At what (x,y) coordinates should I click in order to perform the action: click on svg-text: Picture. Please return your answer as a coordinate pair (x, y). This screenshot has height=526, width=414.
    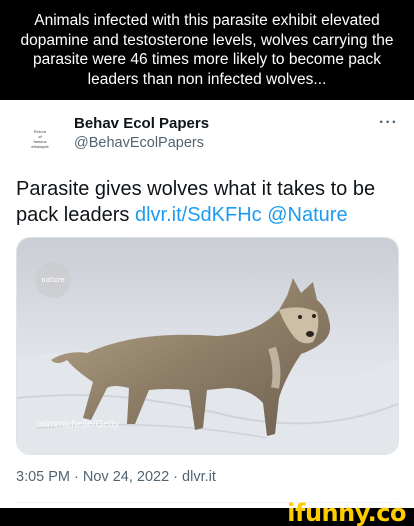
    Looking at the image, I should click on (40, 132).